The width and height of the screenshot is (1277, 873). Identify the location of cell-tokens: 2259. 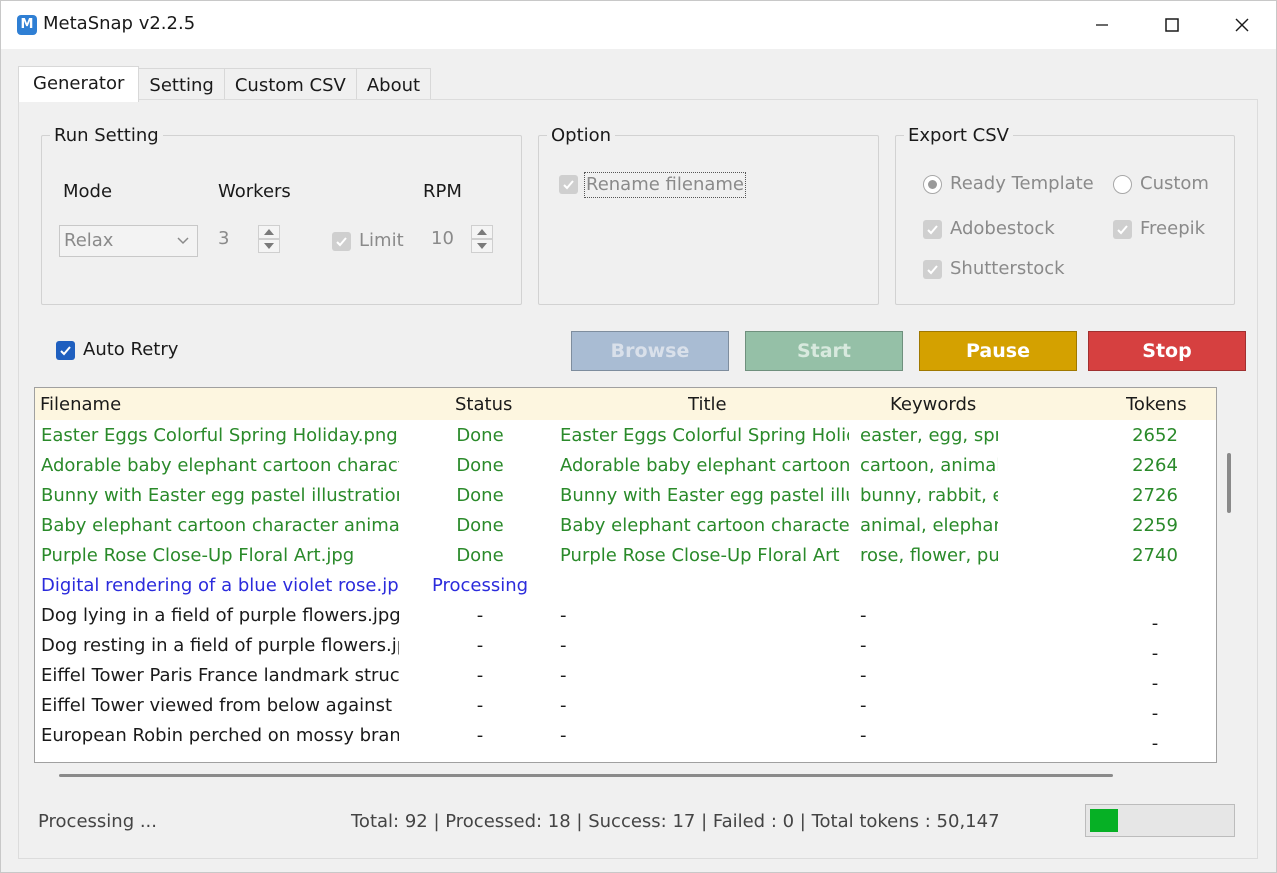
(1155, 525).